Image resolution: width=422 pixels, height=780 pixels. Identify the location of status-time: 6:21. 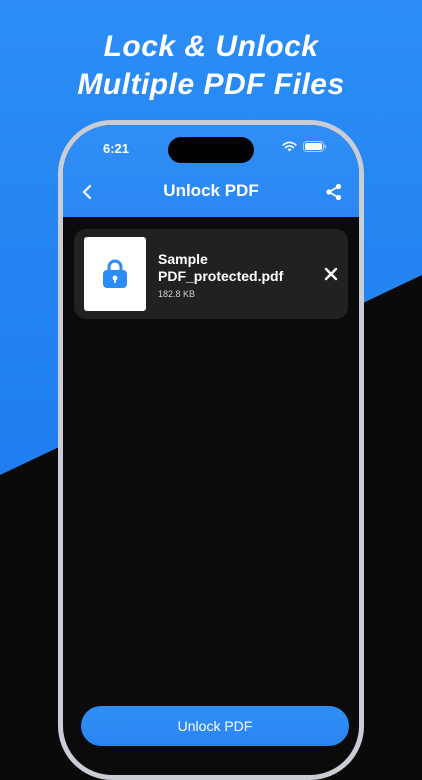
(116, 148).